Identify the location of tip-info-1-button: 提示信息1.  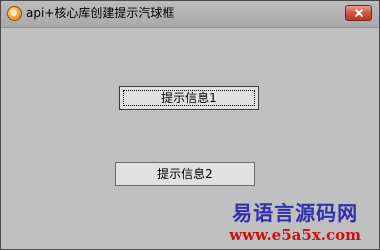
(189, 98).